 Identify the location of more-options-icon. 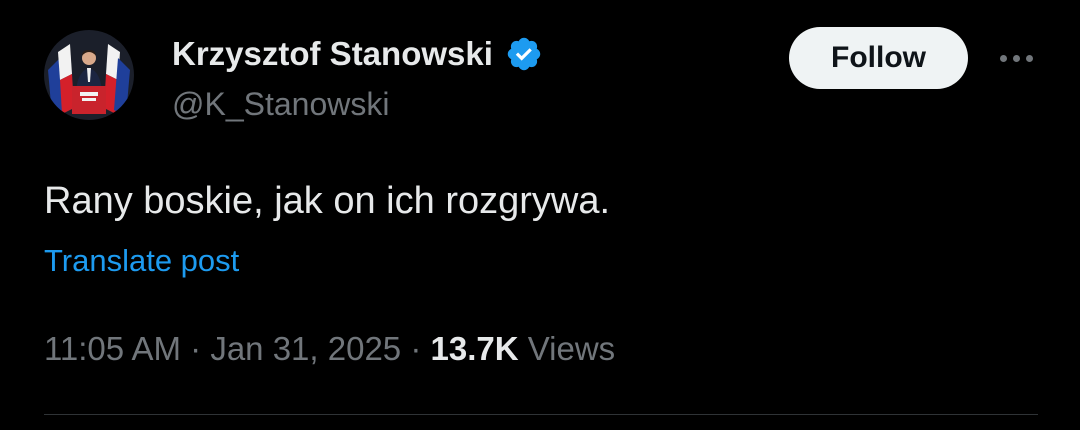
(1016, 58).